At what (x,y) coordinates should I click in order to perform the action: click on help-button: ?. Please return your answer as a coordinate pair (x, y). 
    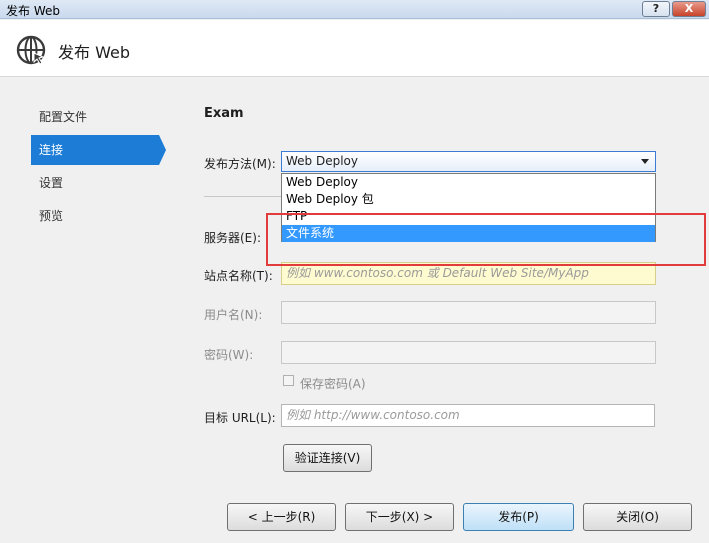
    Looking at the image, I should click on (656, 9).